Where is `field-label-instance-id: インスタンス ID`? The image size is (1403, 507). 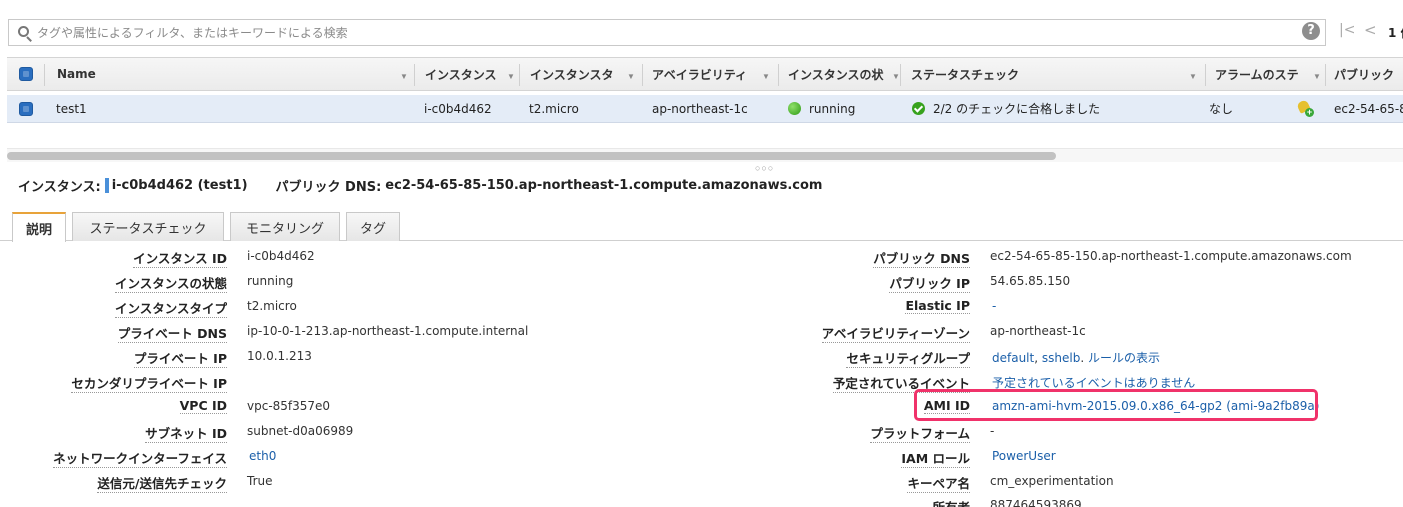
field-label-instance-id: インスタンス ID is located at coordinates (180, 258).